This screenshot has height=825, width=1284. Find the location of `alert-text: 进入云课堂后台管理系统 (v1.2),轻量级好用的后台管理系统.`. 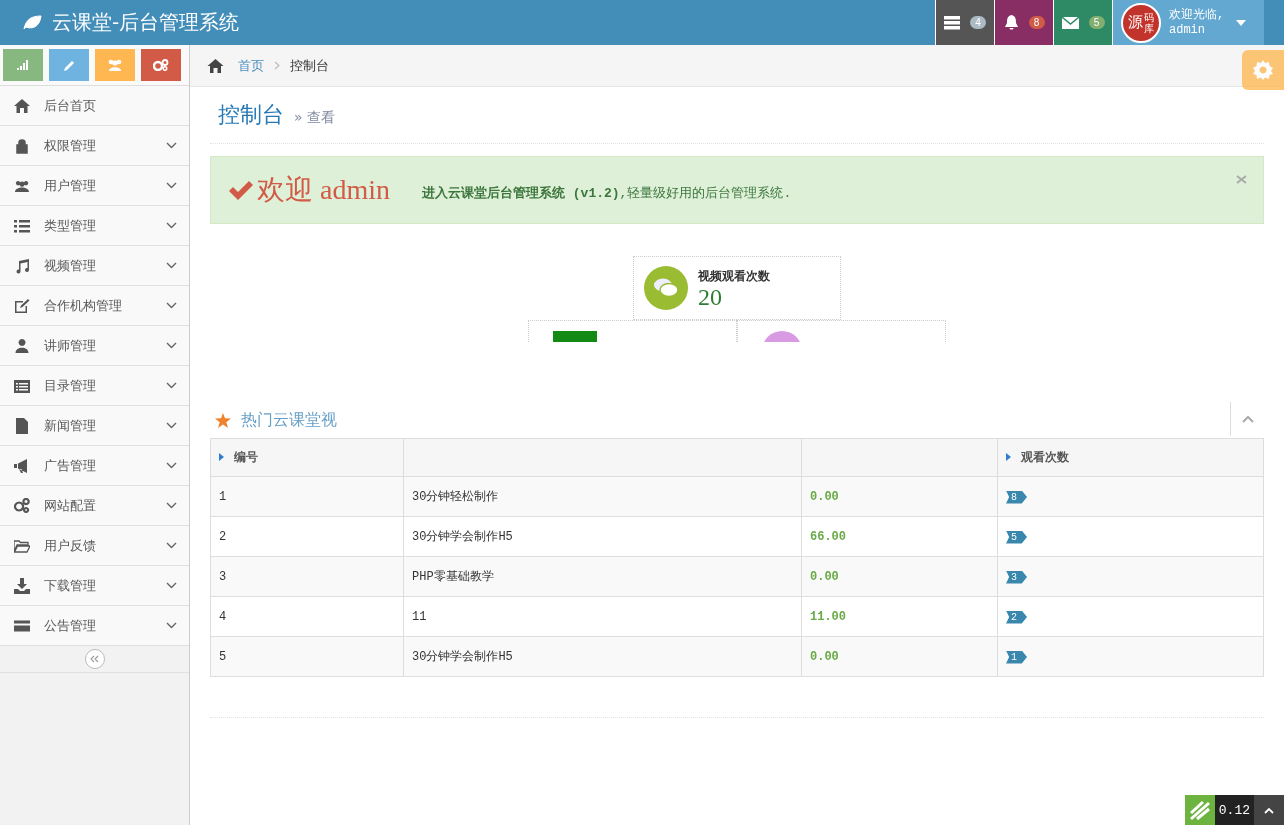

alert-text: 进入云课堂后台管理系统 (v1.2),轻量级好用的后台管理系统. is located at coordinates (607, 193).